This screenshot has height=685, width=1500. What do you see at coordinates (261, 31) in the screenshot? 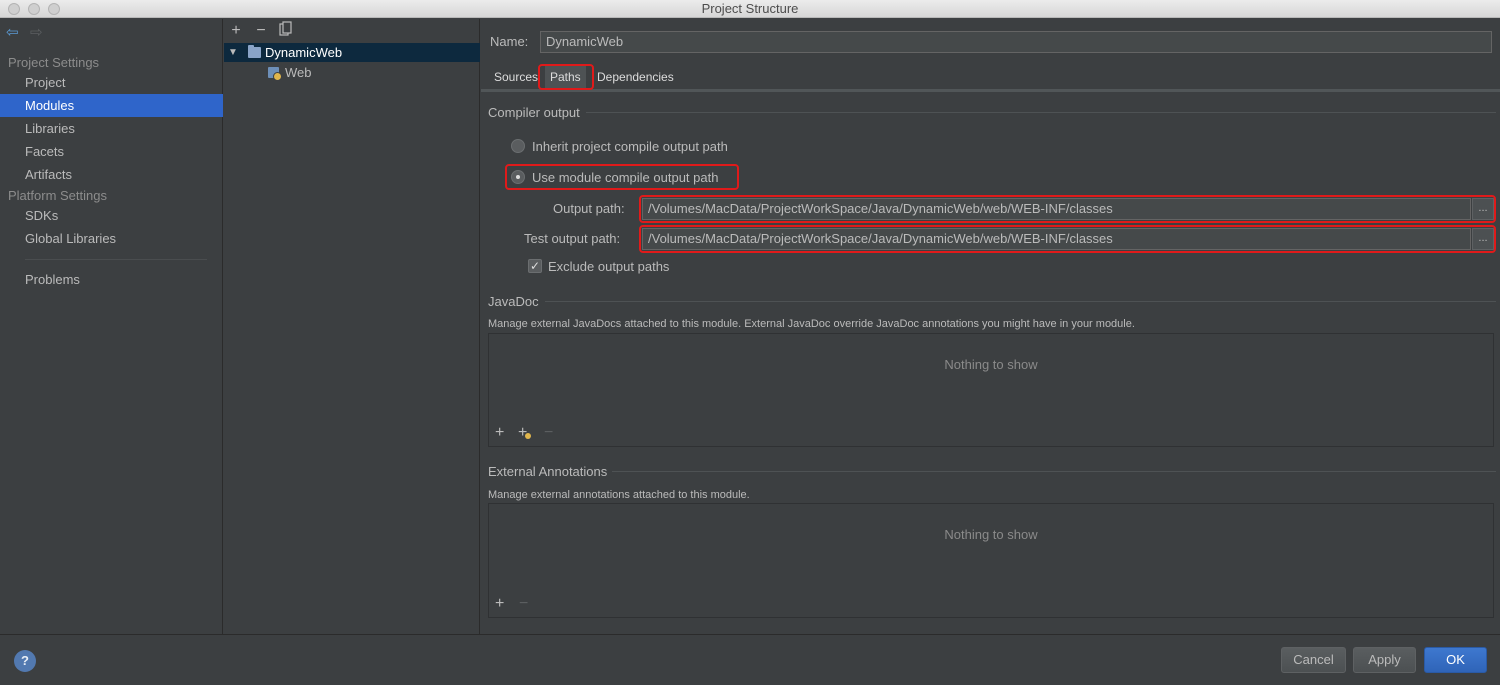
I see `remove-module-button: −` at bounding box center [261, 31].